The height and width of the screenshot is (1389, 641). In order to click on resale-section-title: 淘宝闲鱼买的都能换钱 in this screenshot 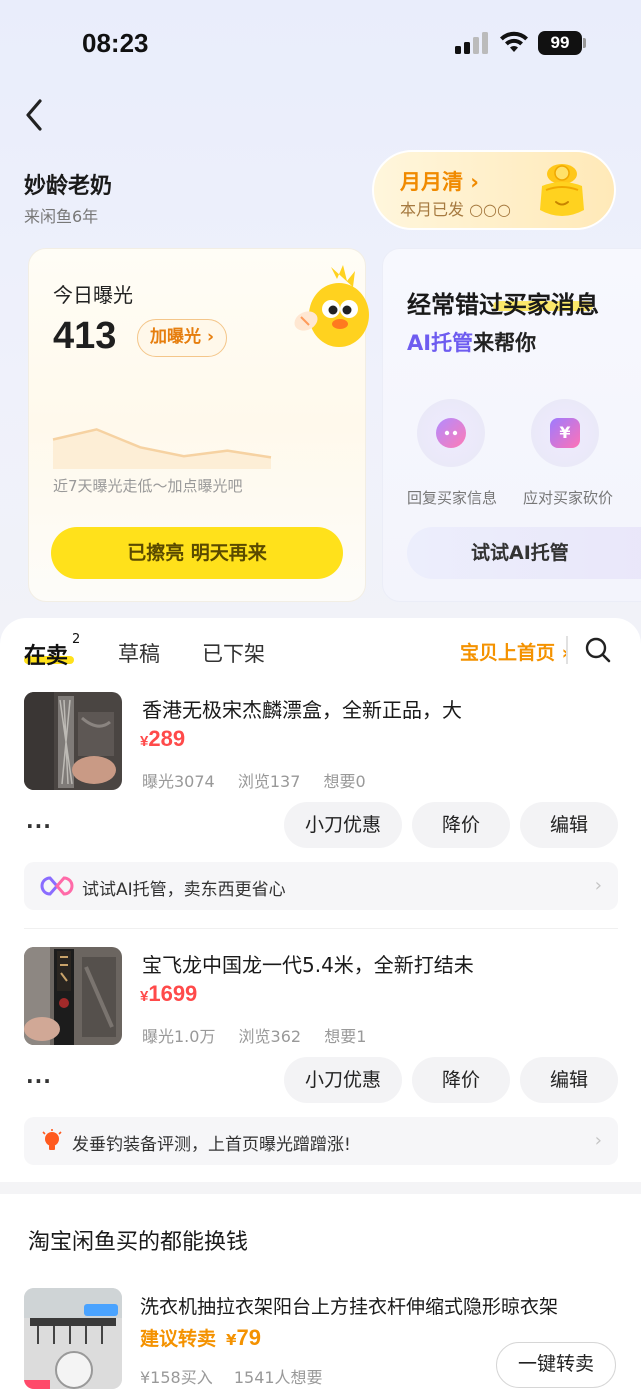, I will do `click(138, 1242)`.